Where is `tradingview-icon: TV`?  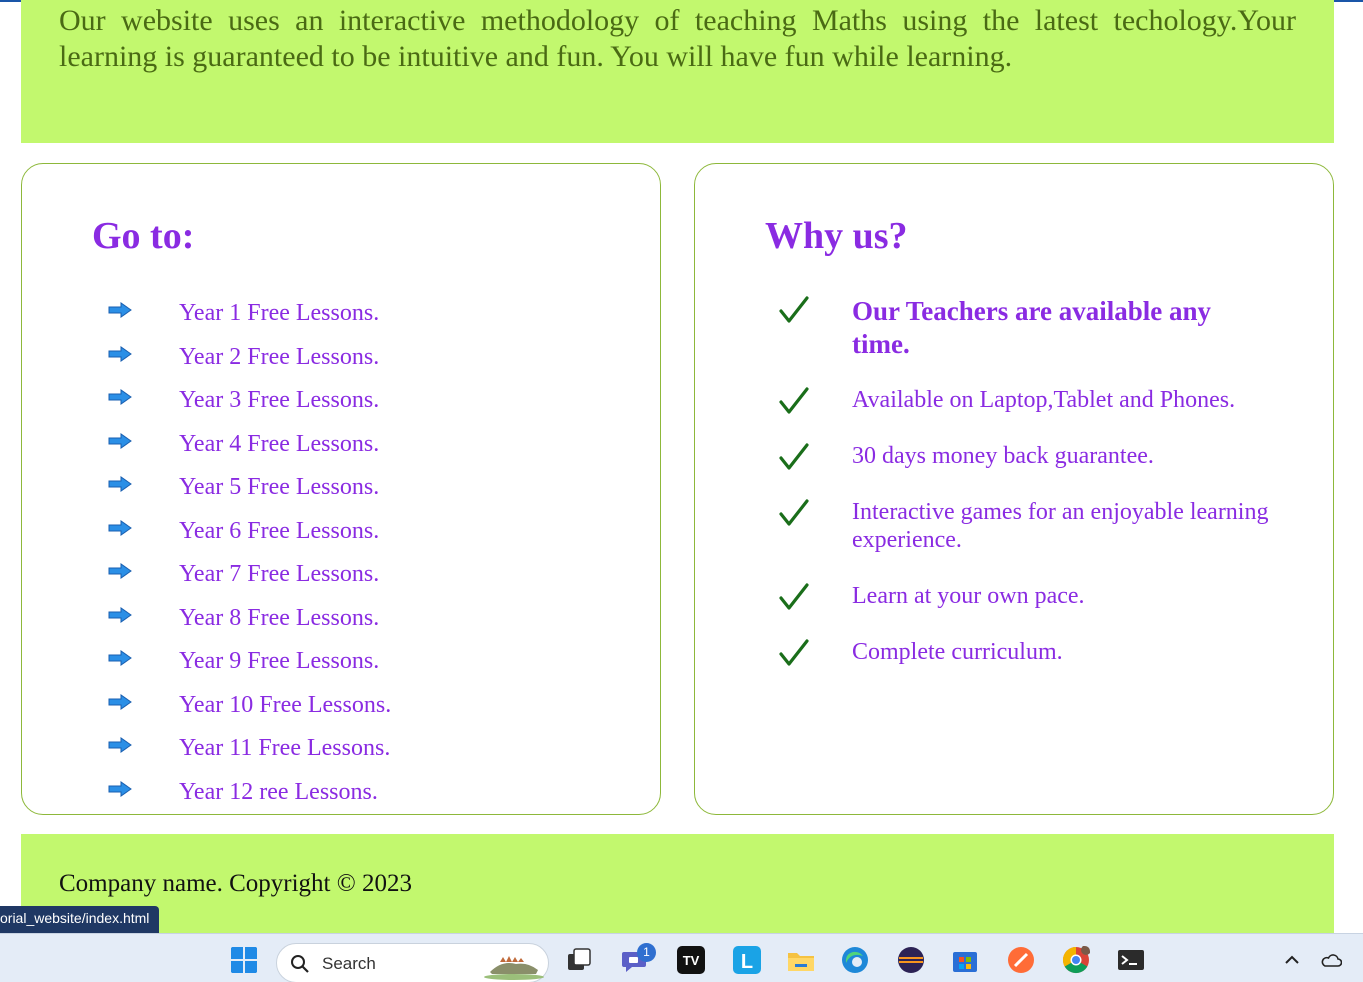
tradingview-icon: TV is located at coordinates (691, 960).